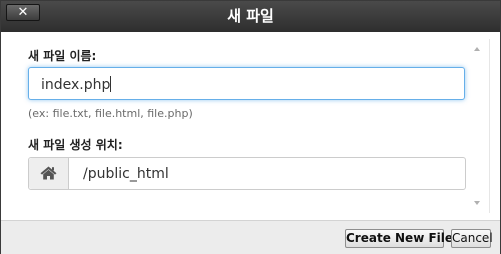 The height and width of the screenshot is (254, 501). What do you see at coordinates (126, 174) in the screenshot?
I see `location-value: /public_html` at bounding box center [126, 174].